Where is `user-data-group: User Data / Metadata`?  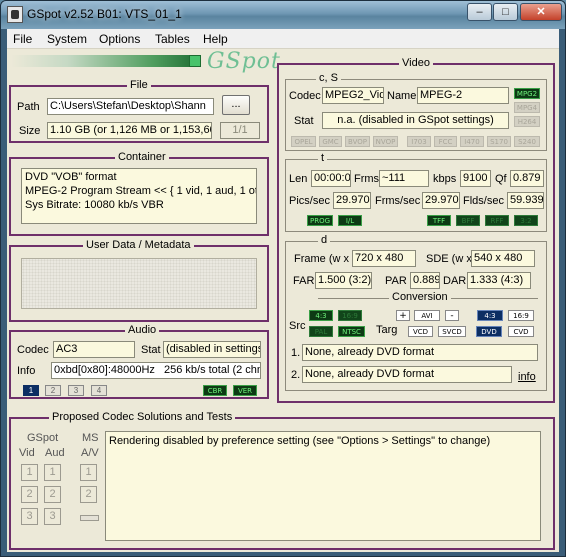 user-data-group: User Data / Metadata is located at coordinates (139, 280).